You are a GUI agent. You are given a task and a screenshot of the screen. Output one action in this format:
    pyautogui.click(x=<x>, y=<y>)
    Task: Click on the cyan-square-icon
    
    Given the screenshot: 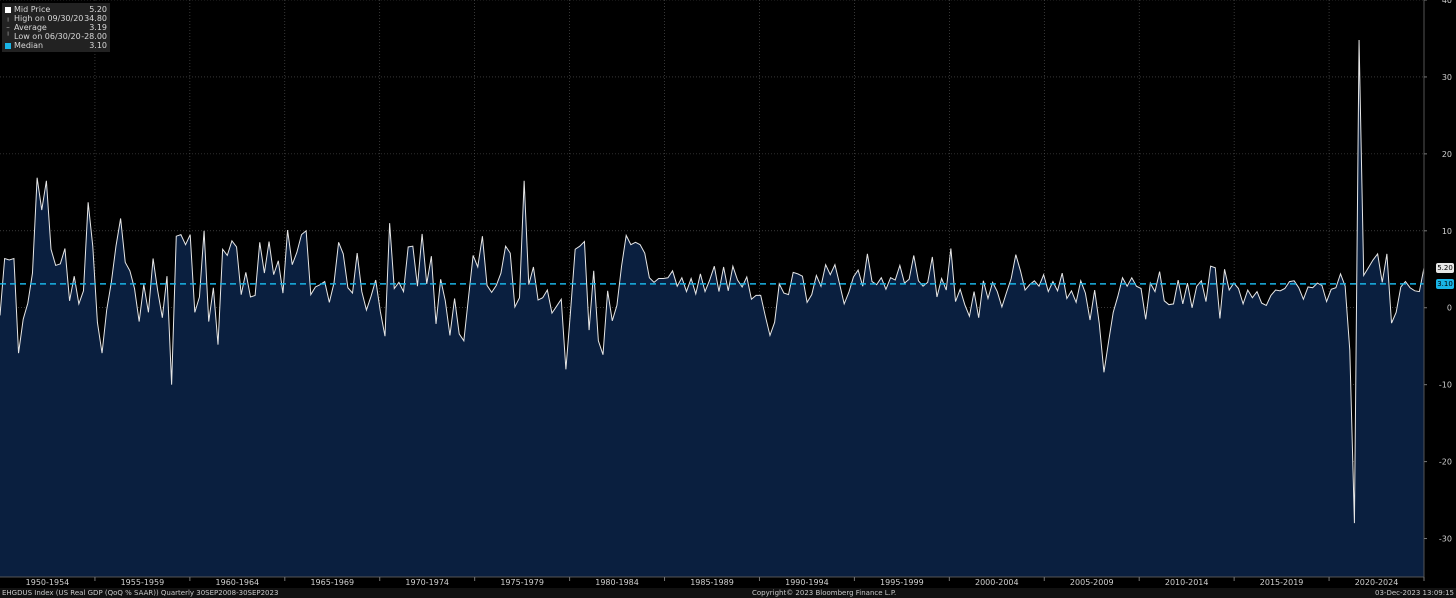 What is the action you would take?
    pyautogui.click(x=8, y=45)
    